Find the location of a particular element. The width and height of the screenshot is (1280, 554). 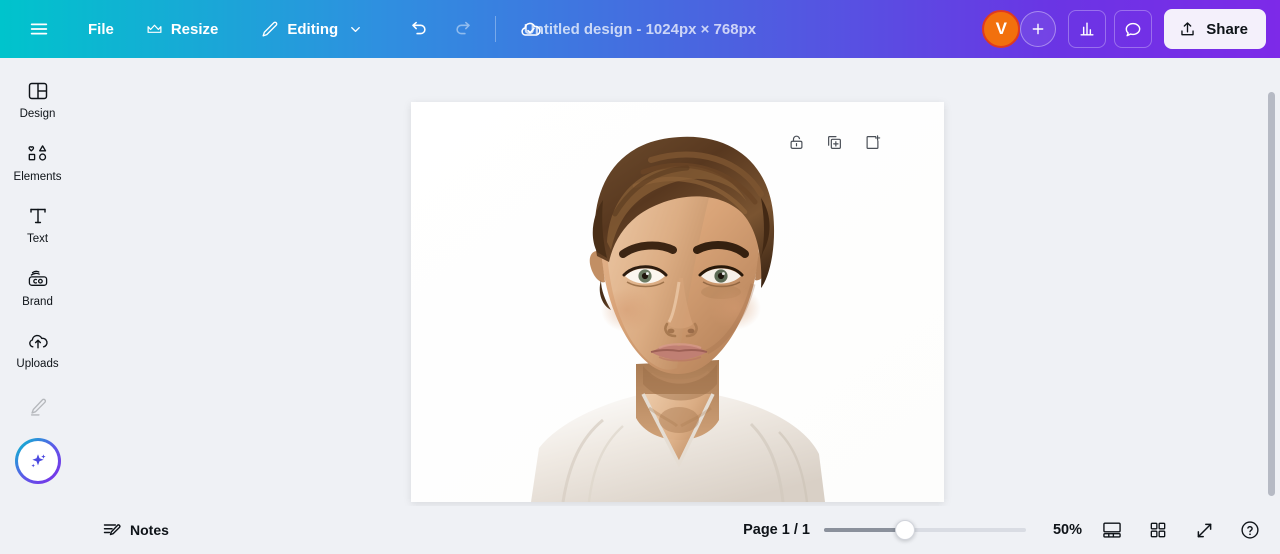

help-button is located at coordinates (1250, 530).